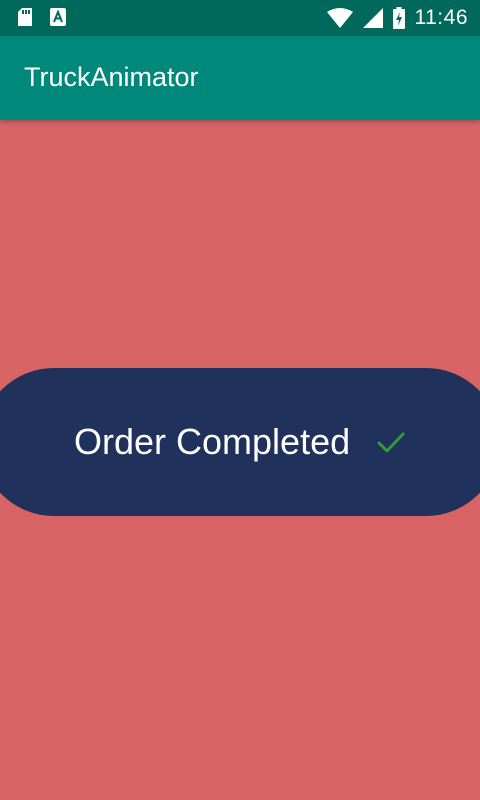  Describe the element at coordinates (42, 17) in the screenshot. I see `status-bar-notifications` at that location.